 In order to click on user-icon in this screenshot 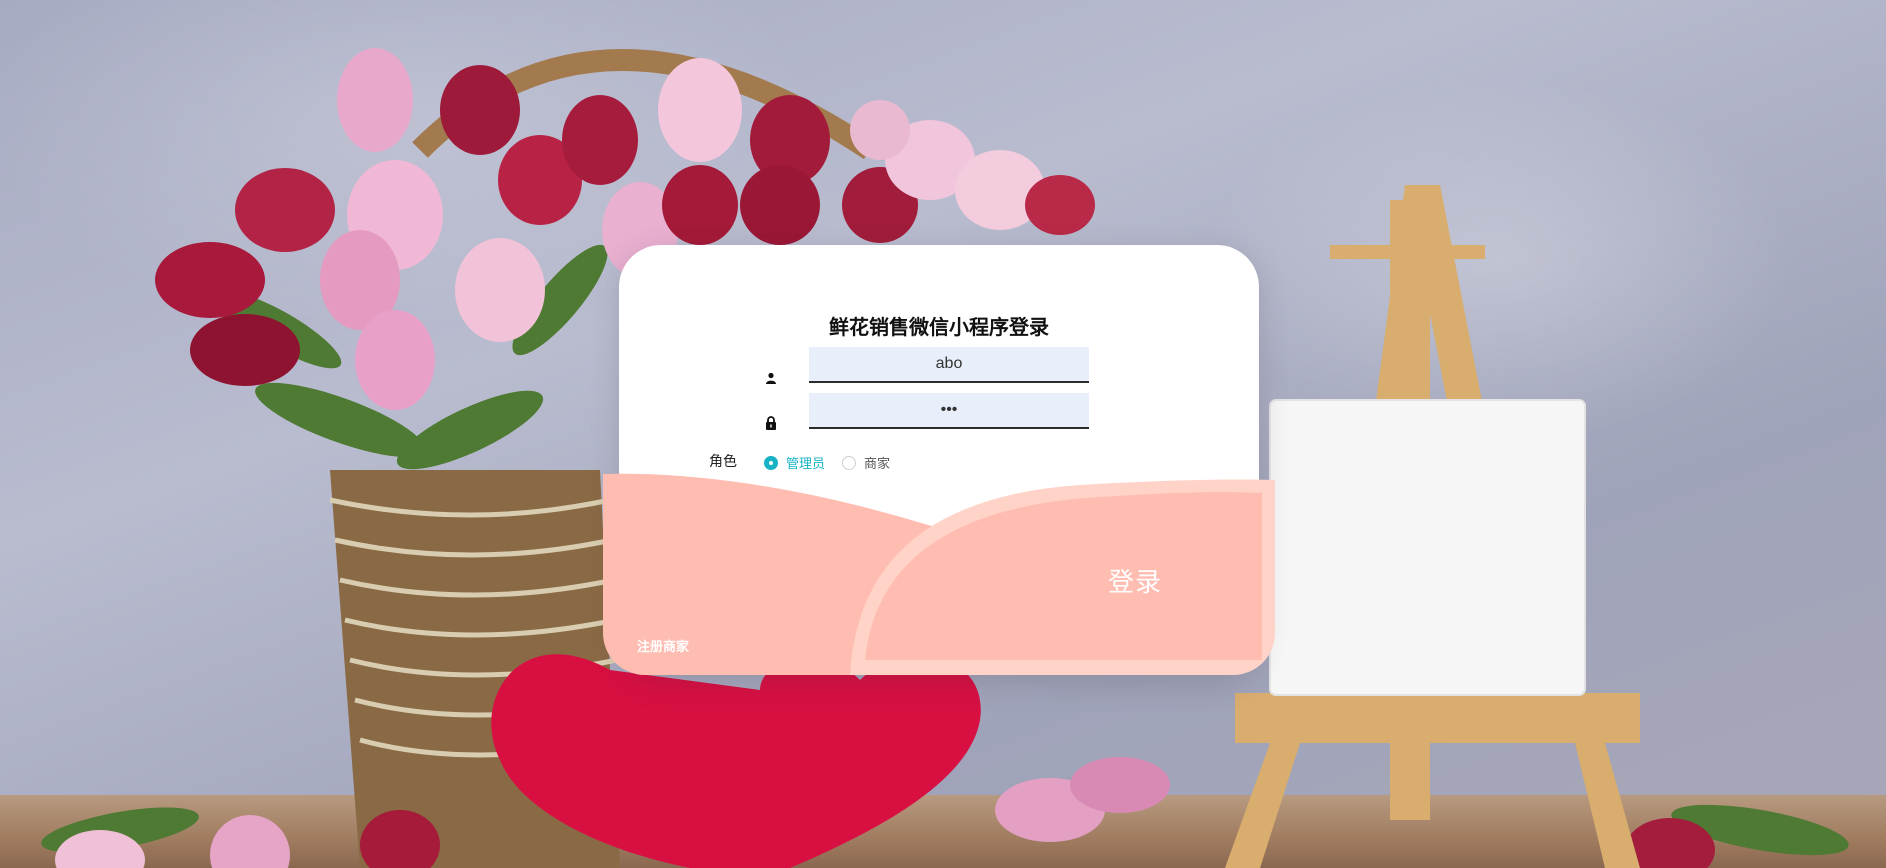, I will do `click(771, 378)`.